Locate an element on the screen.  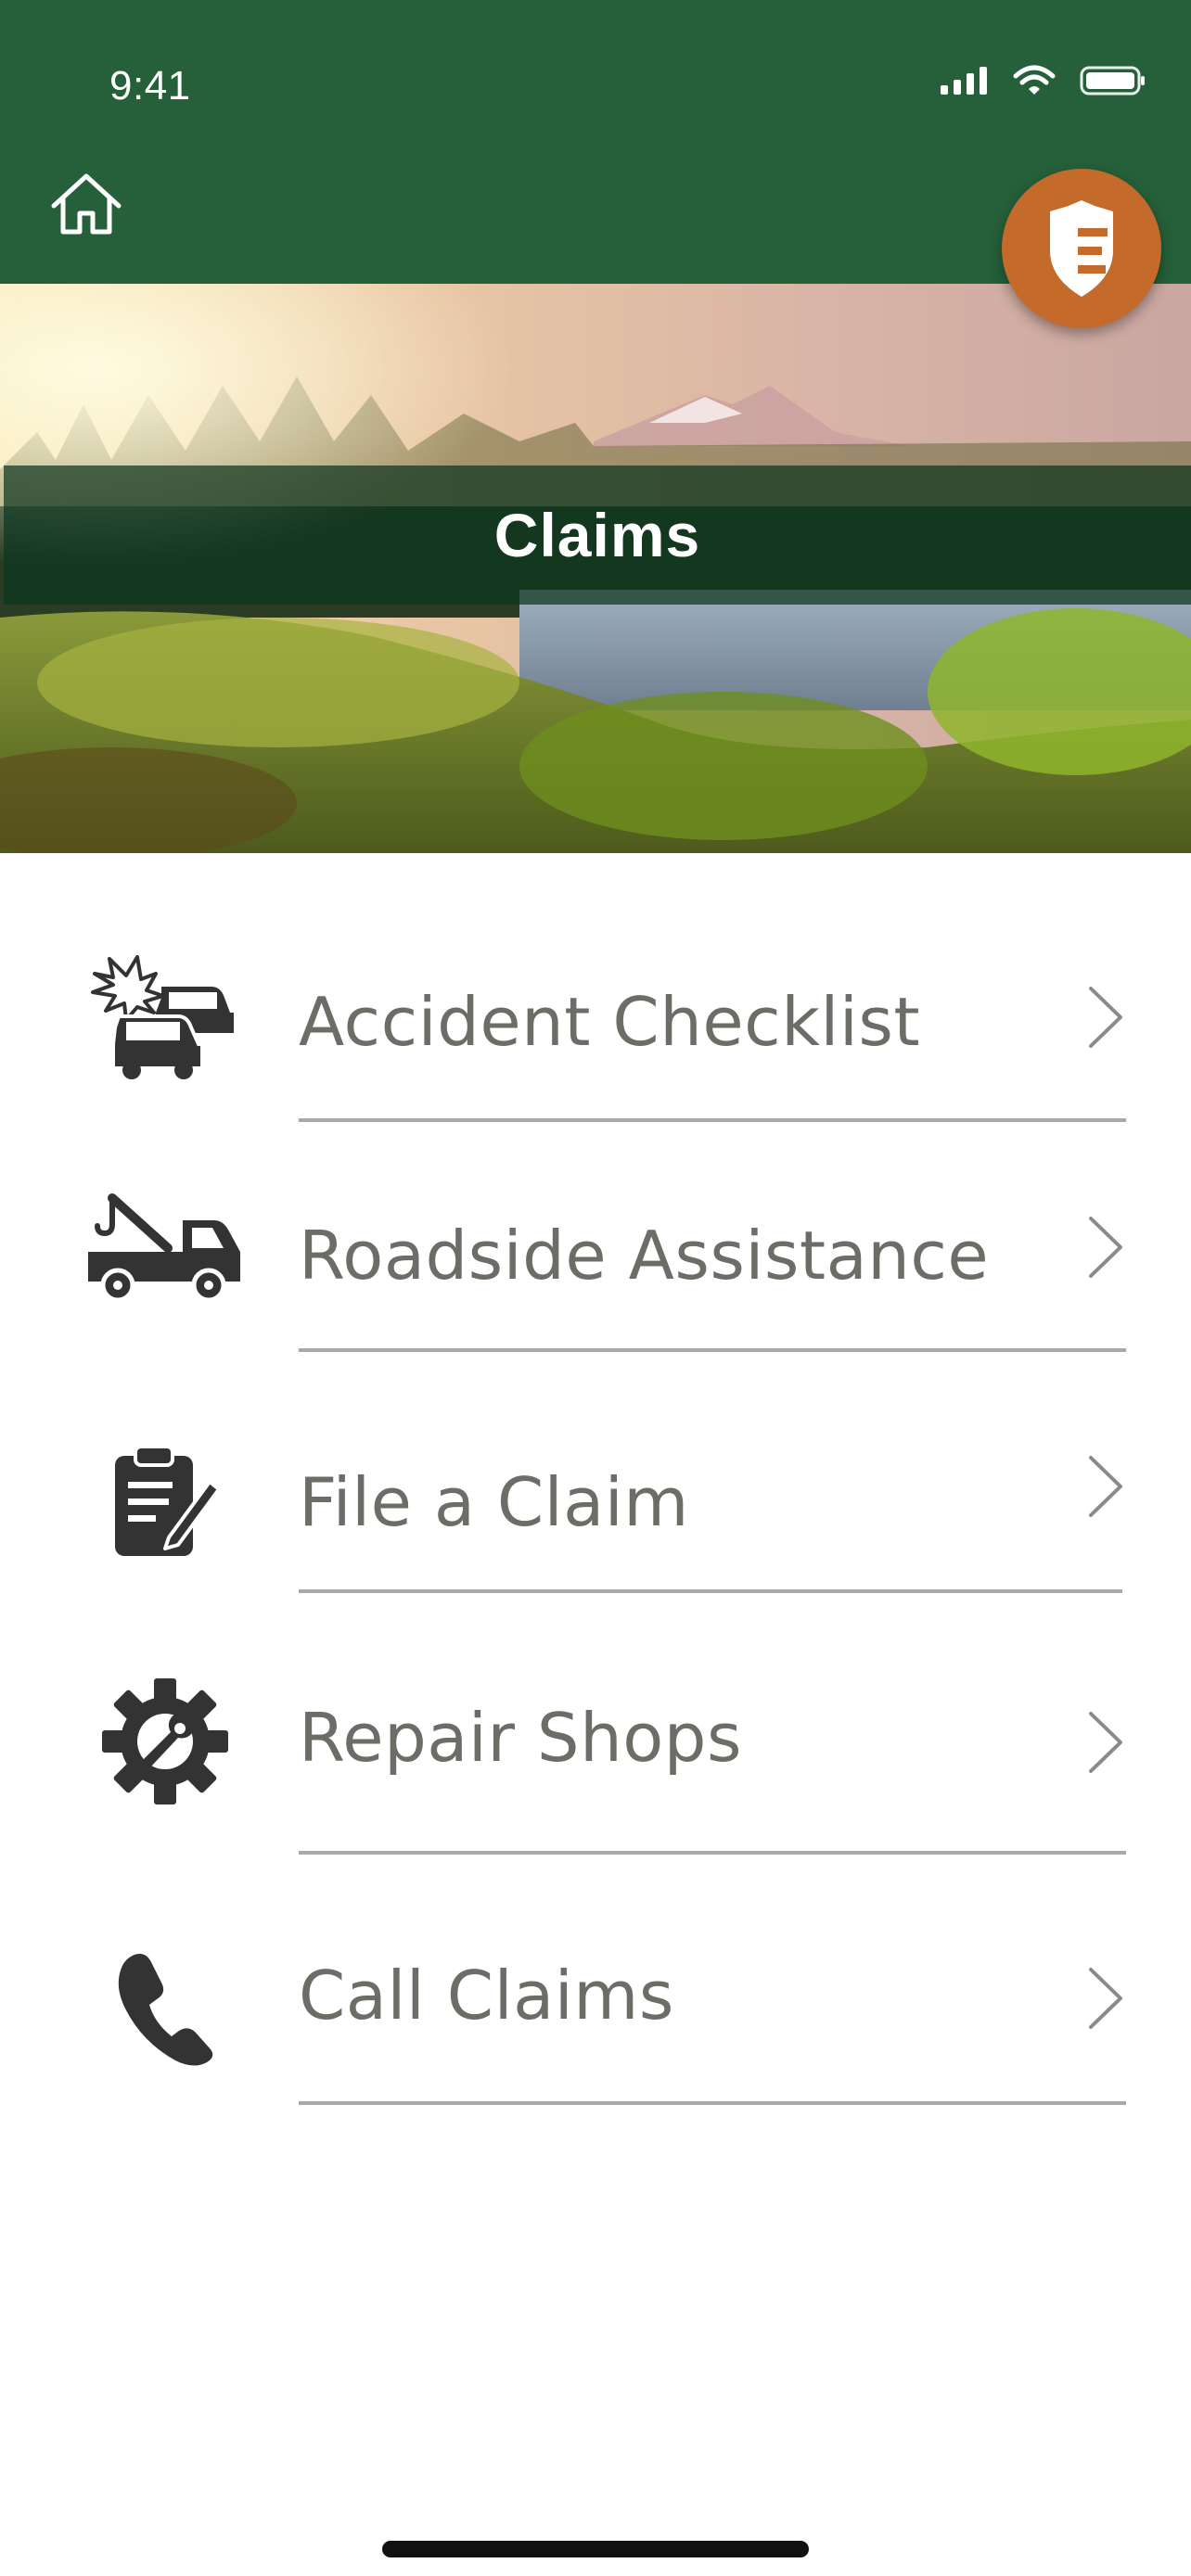
signal-icon is located at coordinates (964, 81).